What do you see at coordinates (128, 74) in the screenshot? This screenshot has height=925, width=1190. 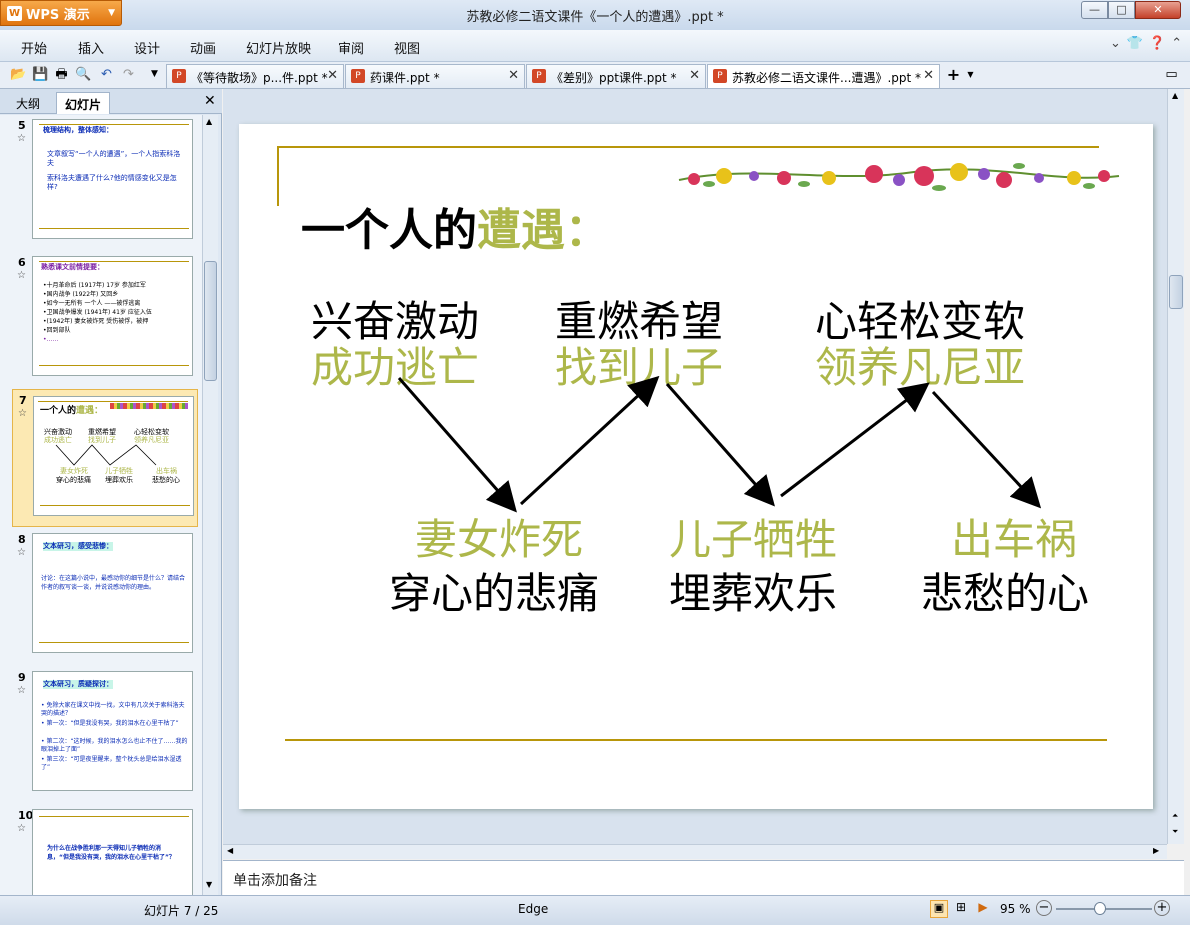 I see `redo-icon: ↷` at bounding box center [128, 74].